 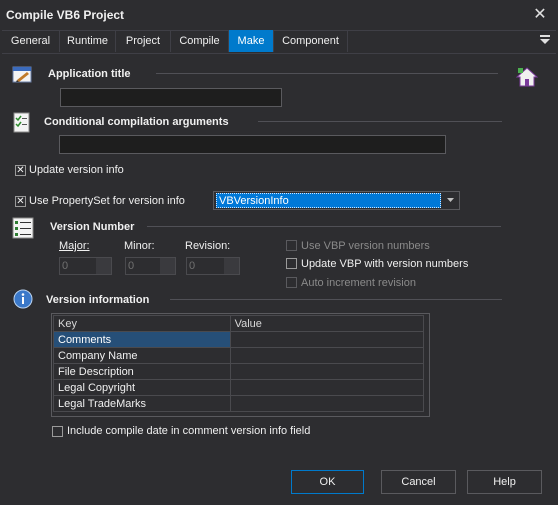 I want to click on update-vbp-label: Update VBP with version numbers, so click(x=385, y=264).